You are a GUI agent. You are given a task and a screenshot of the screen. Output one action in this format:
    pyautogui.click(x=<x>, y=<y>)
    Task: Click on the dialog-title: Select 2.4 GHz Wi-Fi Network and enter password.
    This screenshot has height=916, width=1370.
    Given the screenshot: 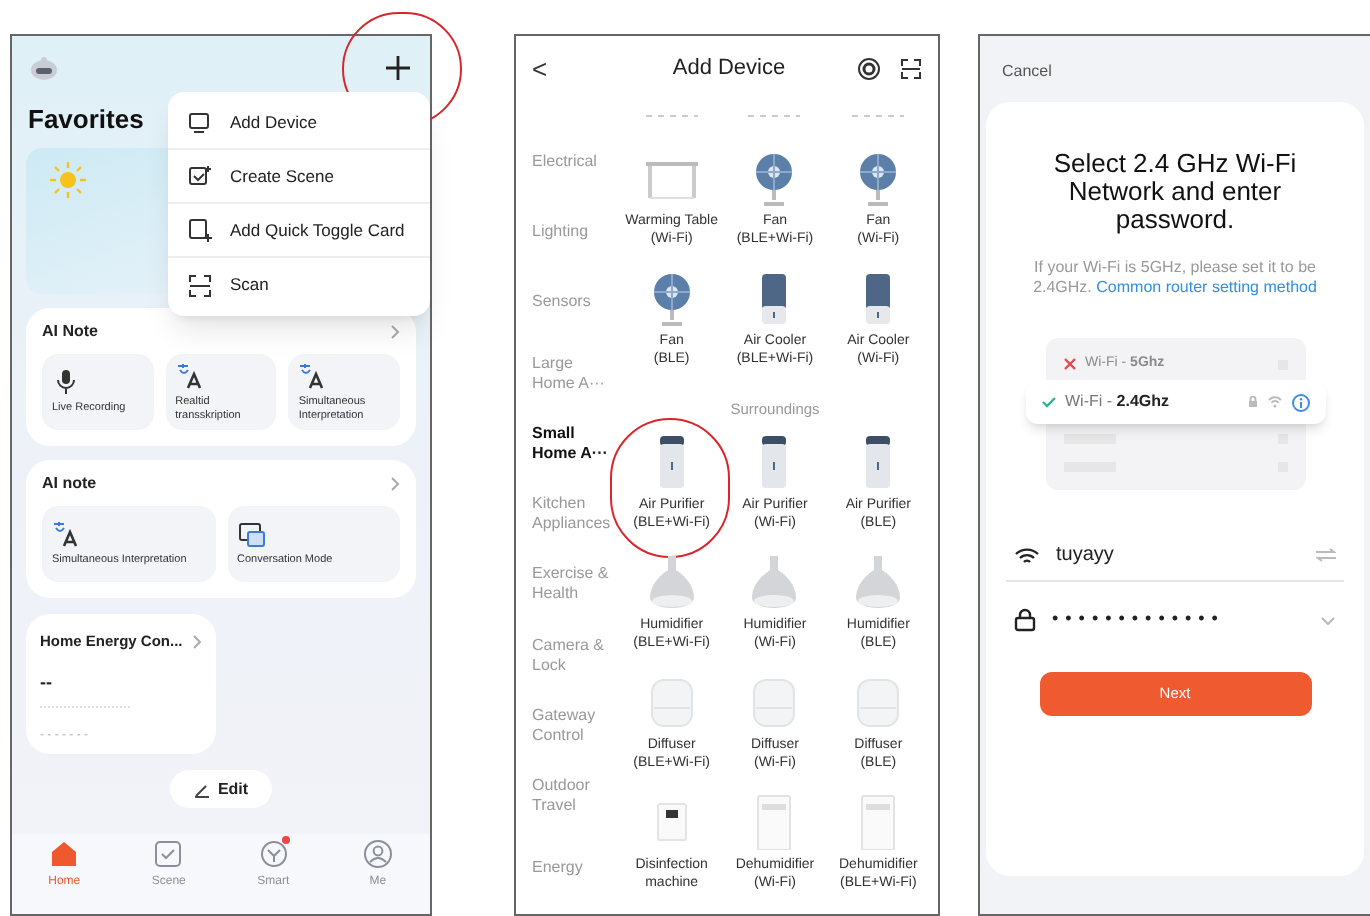 What is the action you would take?
    pyautogui.click(x=1175, y=192)
    